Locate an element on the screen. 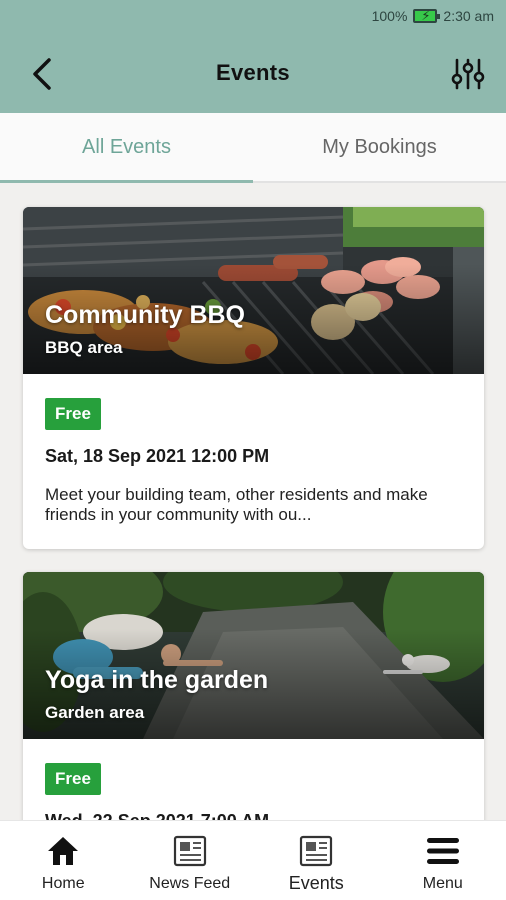  nav-events: Events is located at coordinates (316, 860).